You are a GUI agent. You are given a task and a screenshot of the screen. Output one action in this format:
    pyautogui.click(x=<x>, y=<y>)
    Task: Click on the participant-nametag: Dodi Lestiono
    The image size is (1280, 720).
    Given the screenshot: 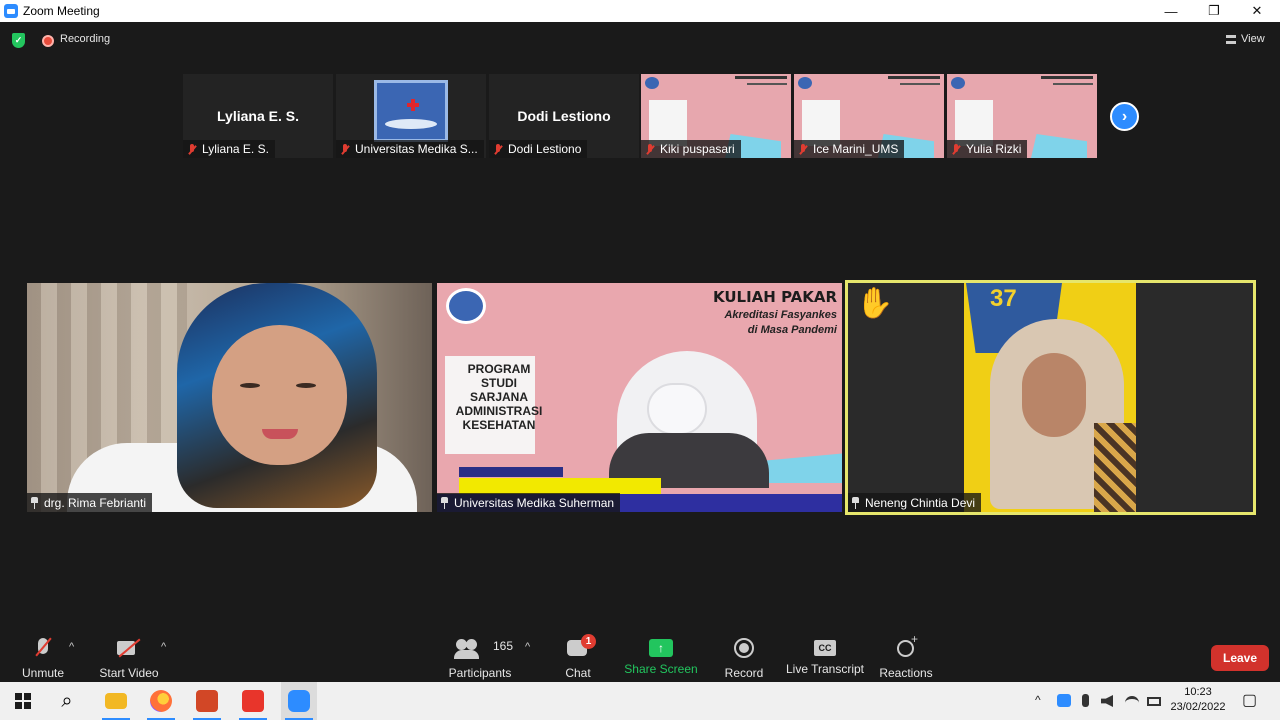 What is the action you would take?
    pyautogui.click(x=538, y=149)
    